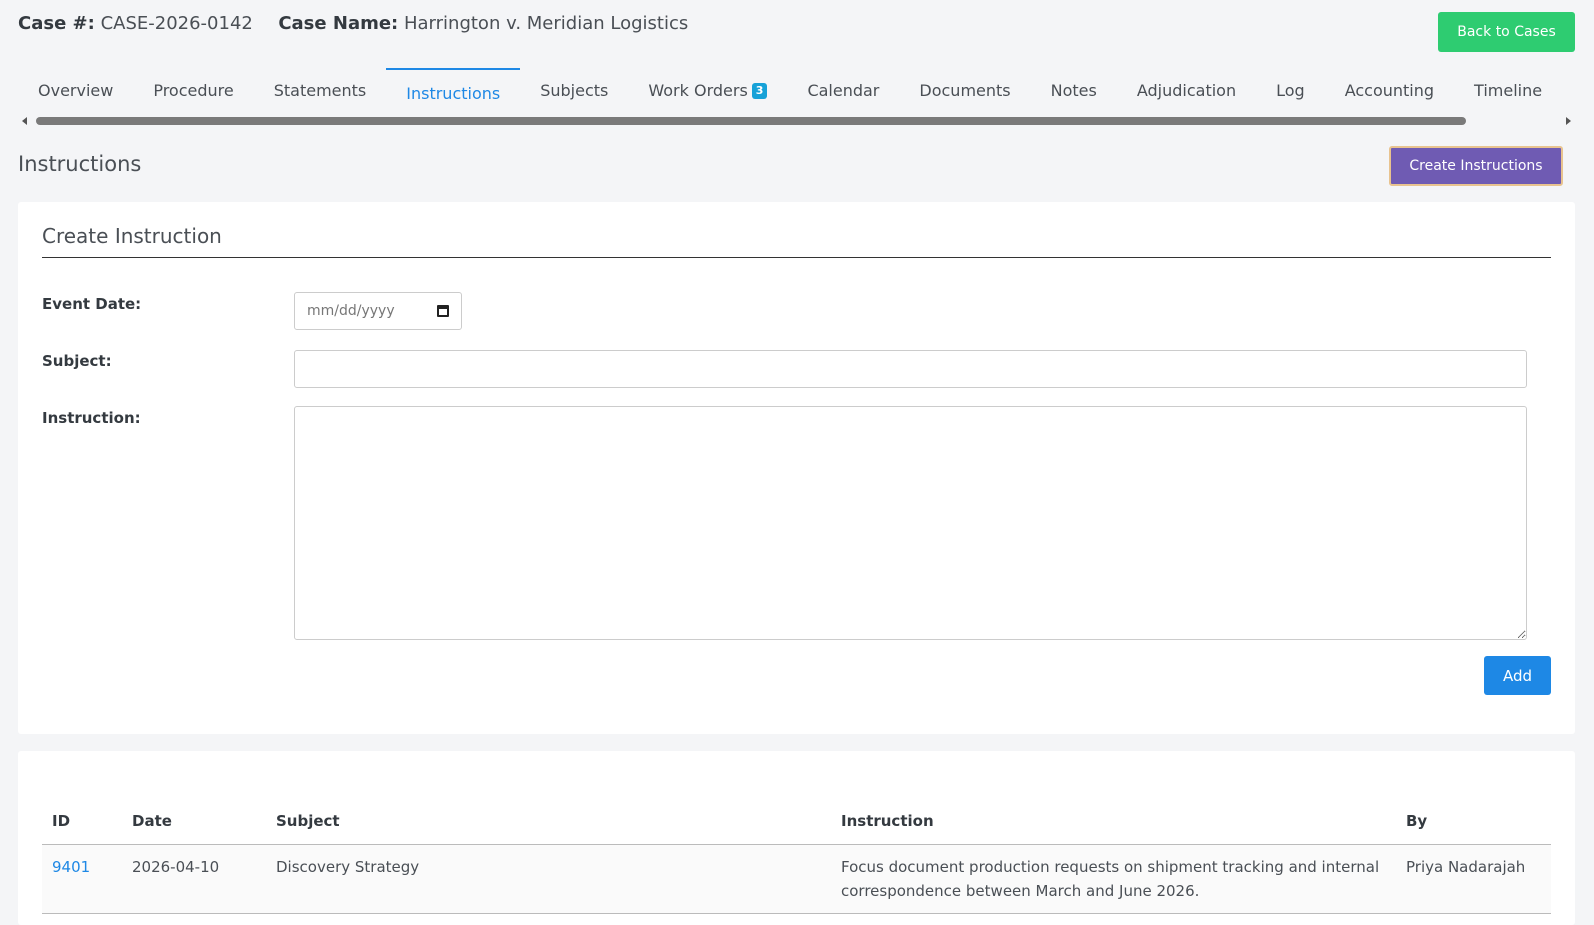 This screenshot has height=925, width=1594. I want to click on subject-input, so click(910, 369).